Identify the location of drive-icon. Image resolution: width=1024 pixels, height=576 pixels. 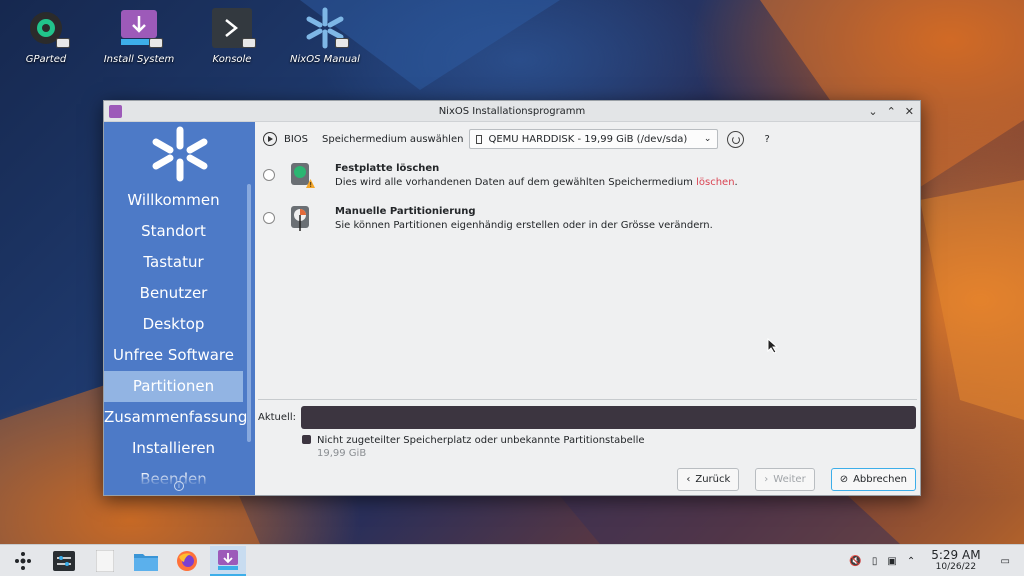
(479, 139).